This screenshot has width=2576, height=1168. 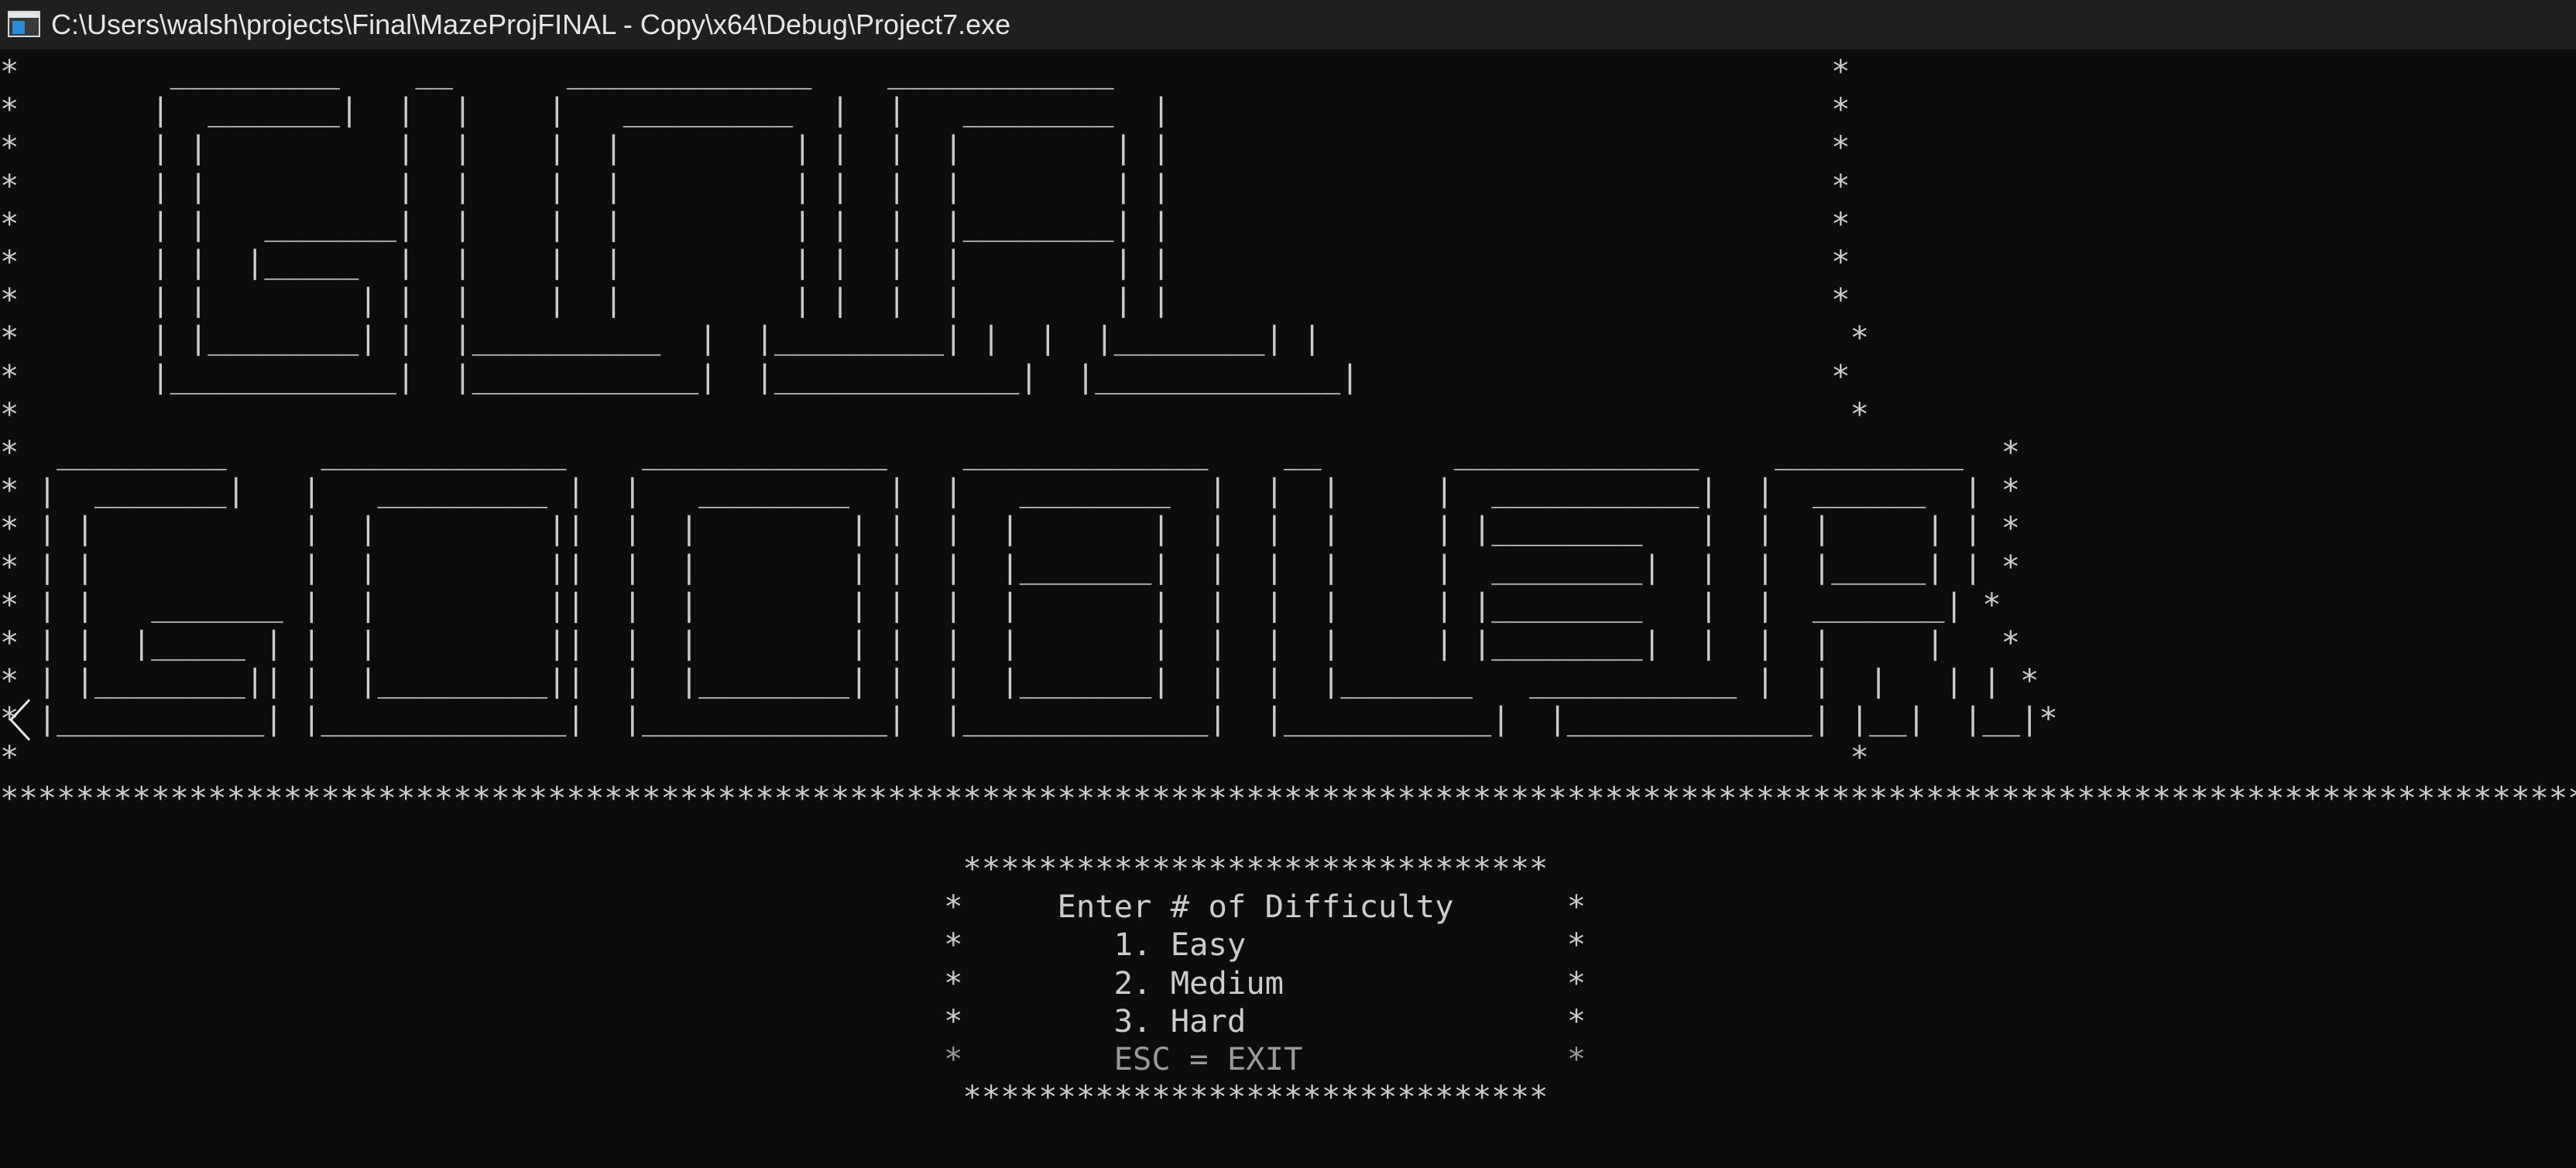 What do you see at coordinates (793, 1059) in the screenshot?
I see `menu-option-exit: * ESC = EXIT *` at bounding box center [793, 1059].